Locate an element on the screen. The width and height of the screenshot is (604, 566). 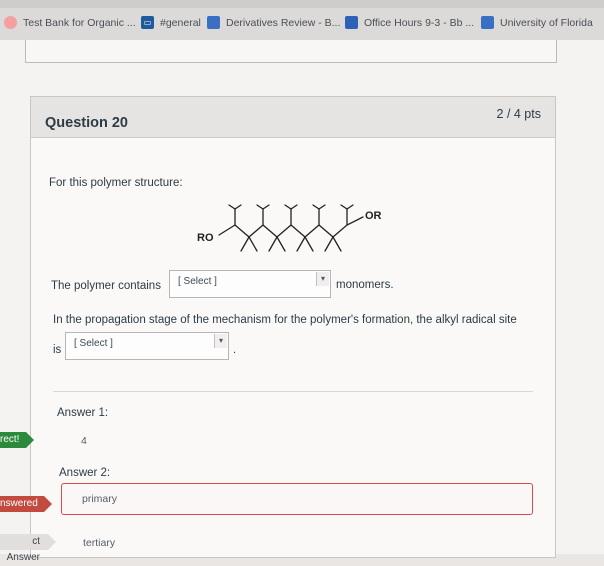
answer-1-label: Answer 1: is located at coordinates (83, 413).